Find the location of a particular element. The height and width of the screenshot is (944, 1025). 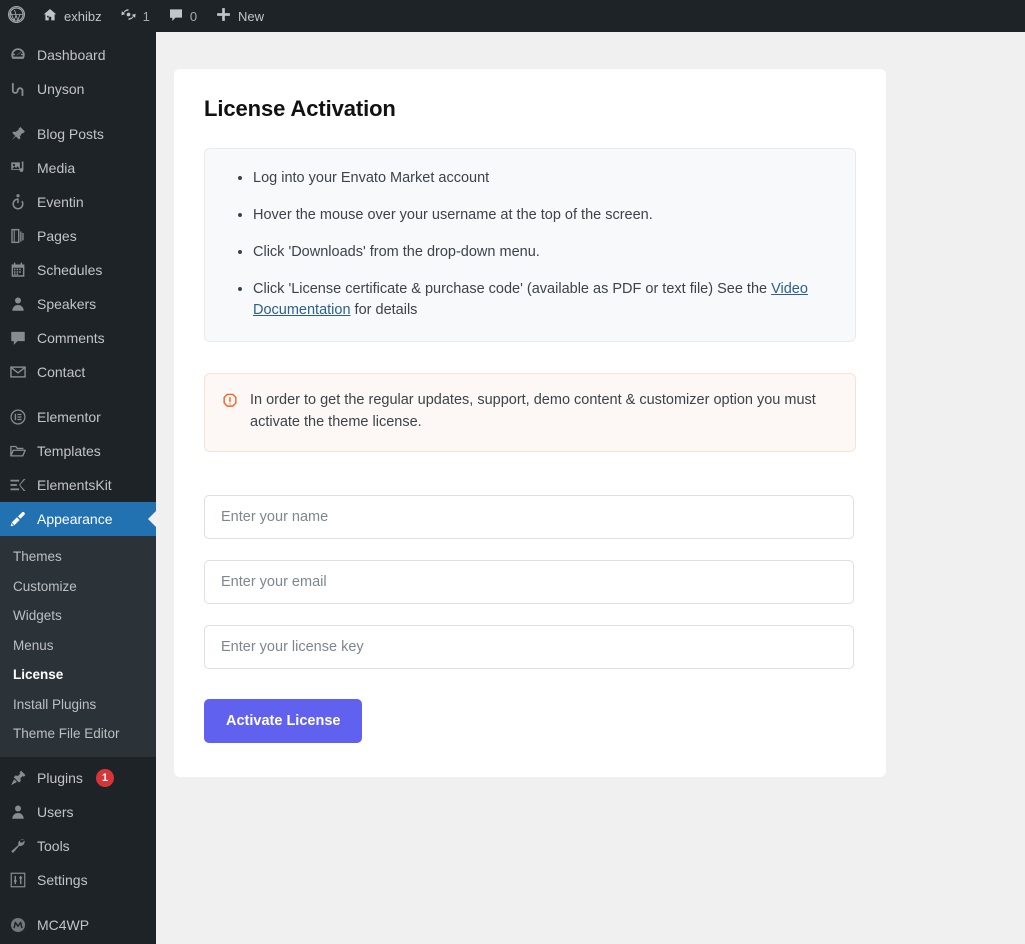

sidebar-item-label: Appearance is located at coordinates (75, 519).